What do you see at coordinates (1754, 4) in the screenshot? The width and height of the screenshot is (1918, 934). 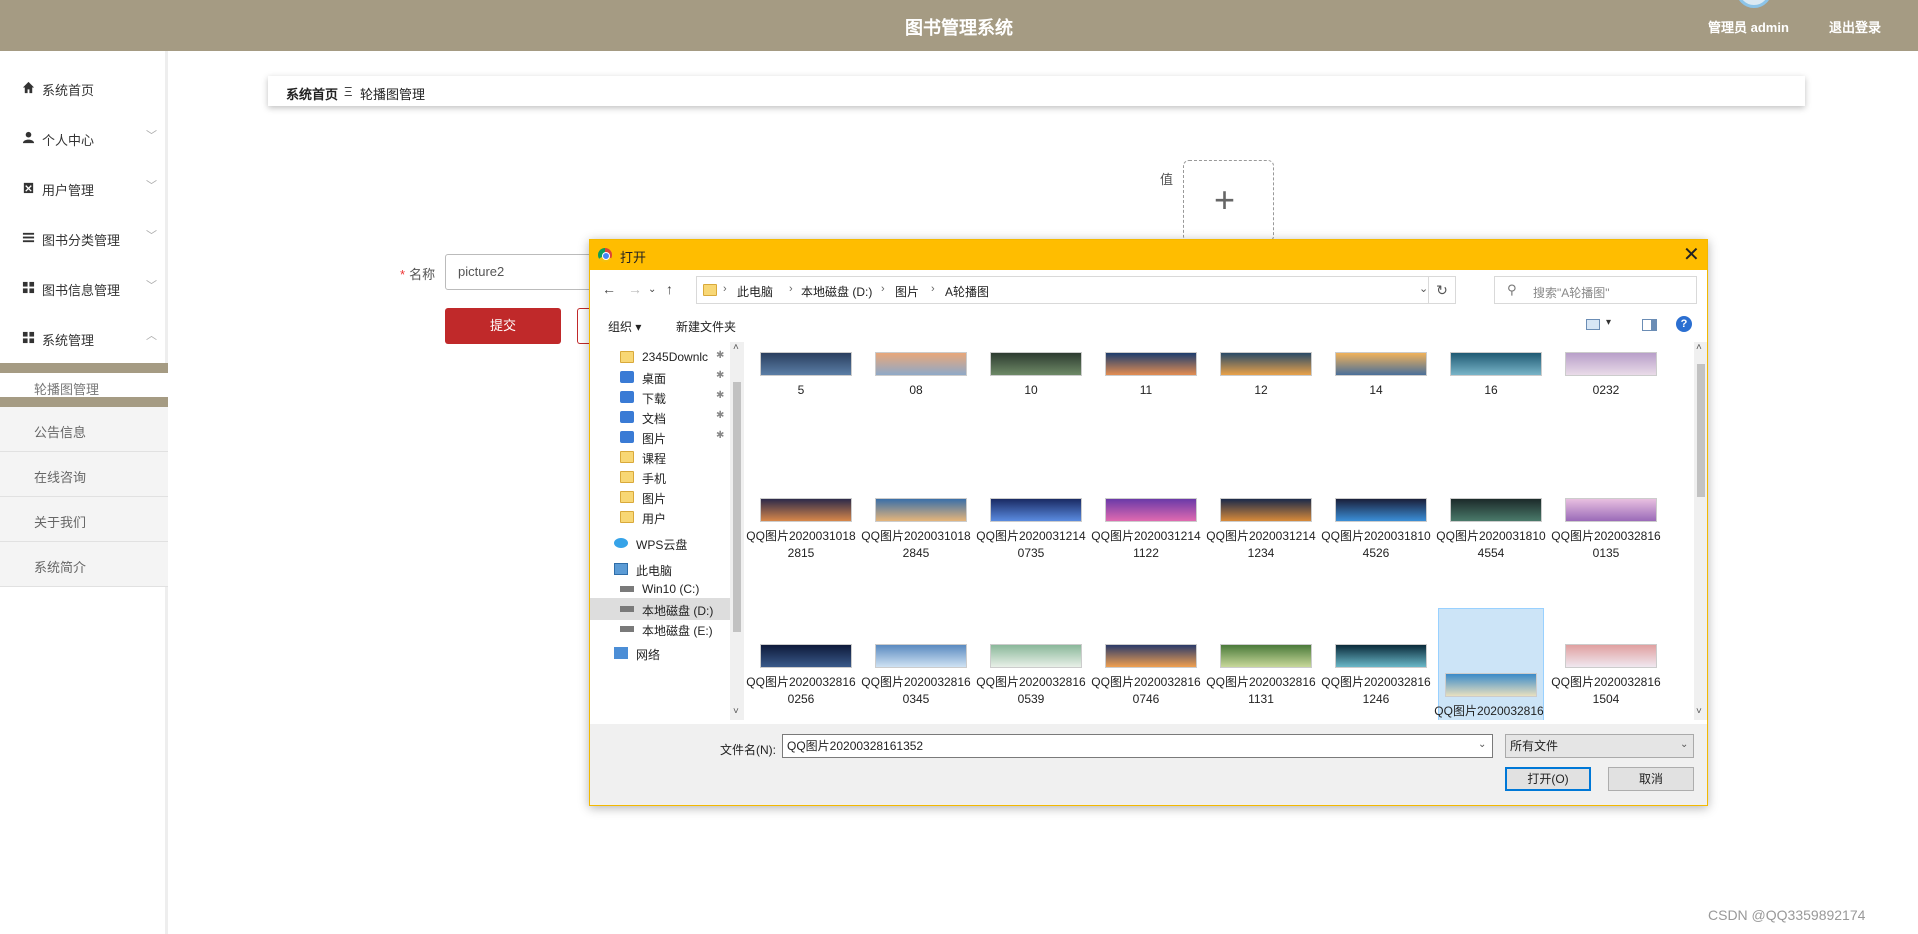 I see `avatar` at bounding box center [1754, 4].